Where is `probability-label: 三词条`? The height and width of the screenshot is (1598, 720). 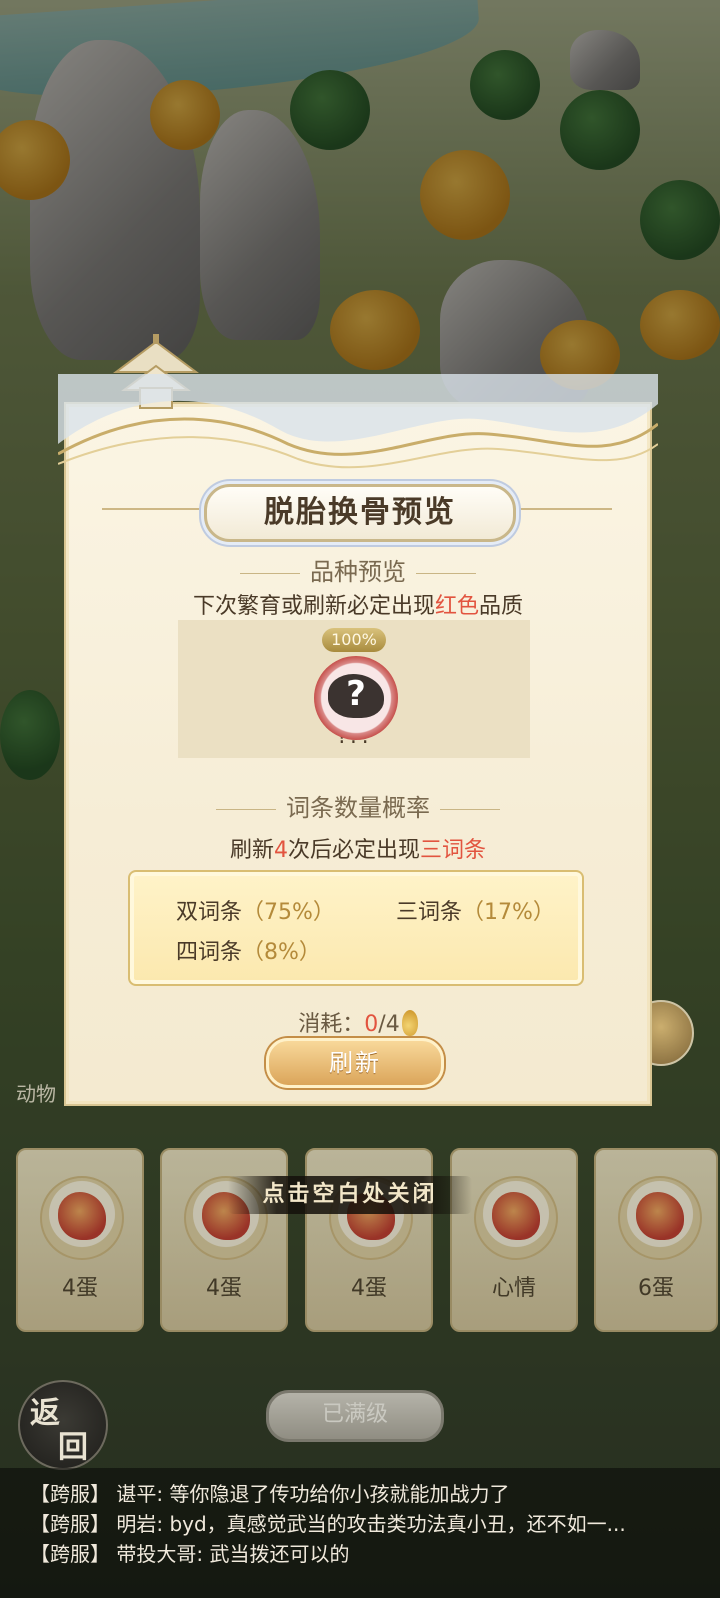 probability-label: 三词条 is located at coordinates (429, 912).